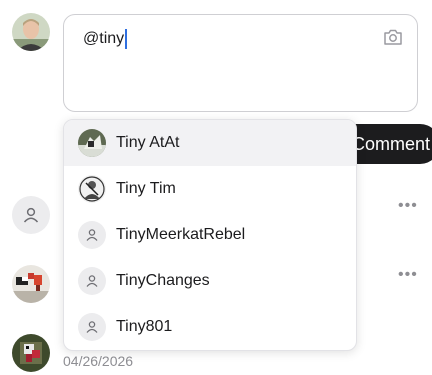  Describe the element at coordinates (98, 361) in the screenshot. I see `comment-date: 04/26/2026` at that location.